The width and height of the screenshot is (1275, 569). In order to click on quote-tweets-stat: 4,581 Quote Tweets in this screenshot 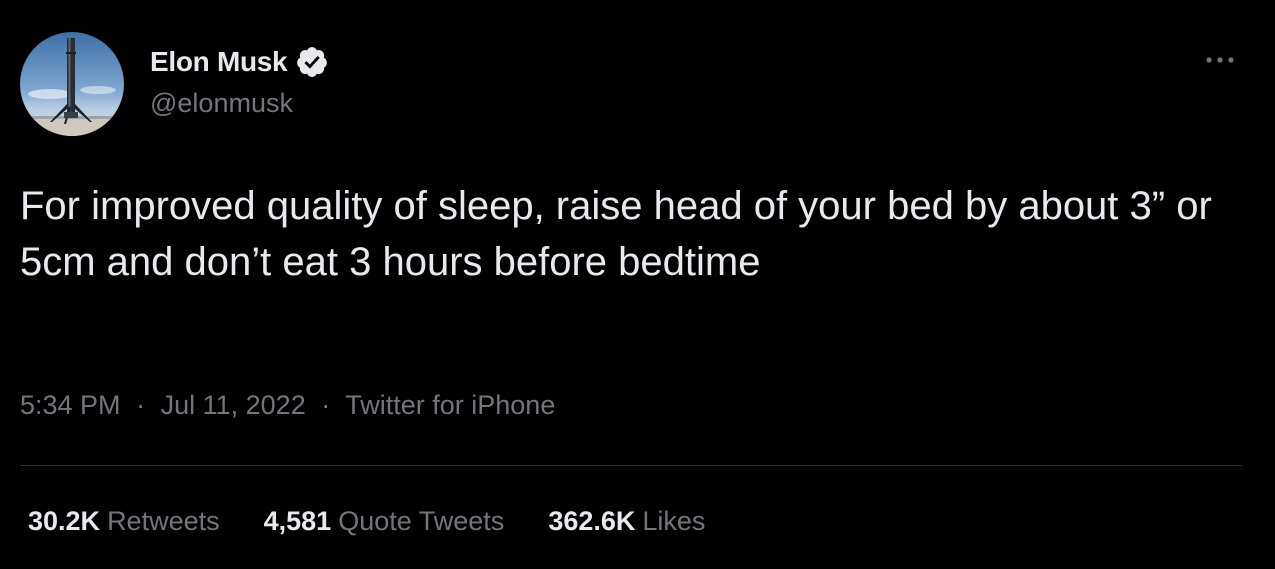, I will do `click(384, 521)`.